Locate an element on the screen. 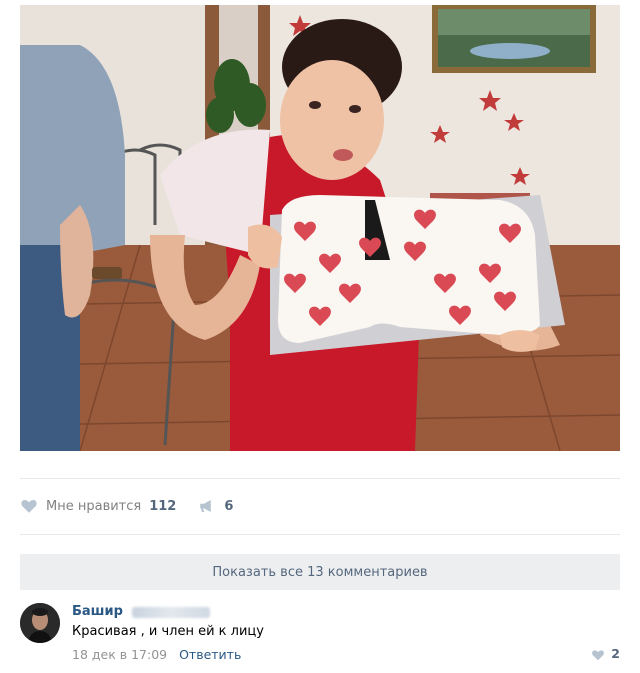 This screenshot has height=673, width=640. comment-like-button: 2 is located at coordinates (605, 653).